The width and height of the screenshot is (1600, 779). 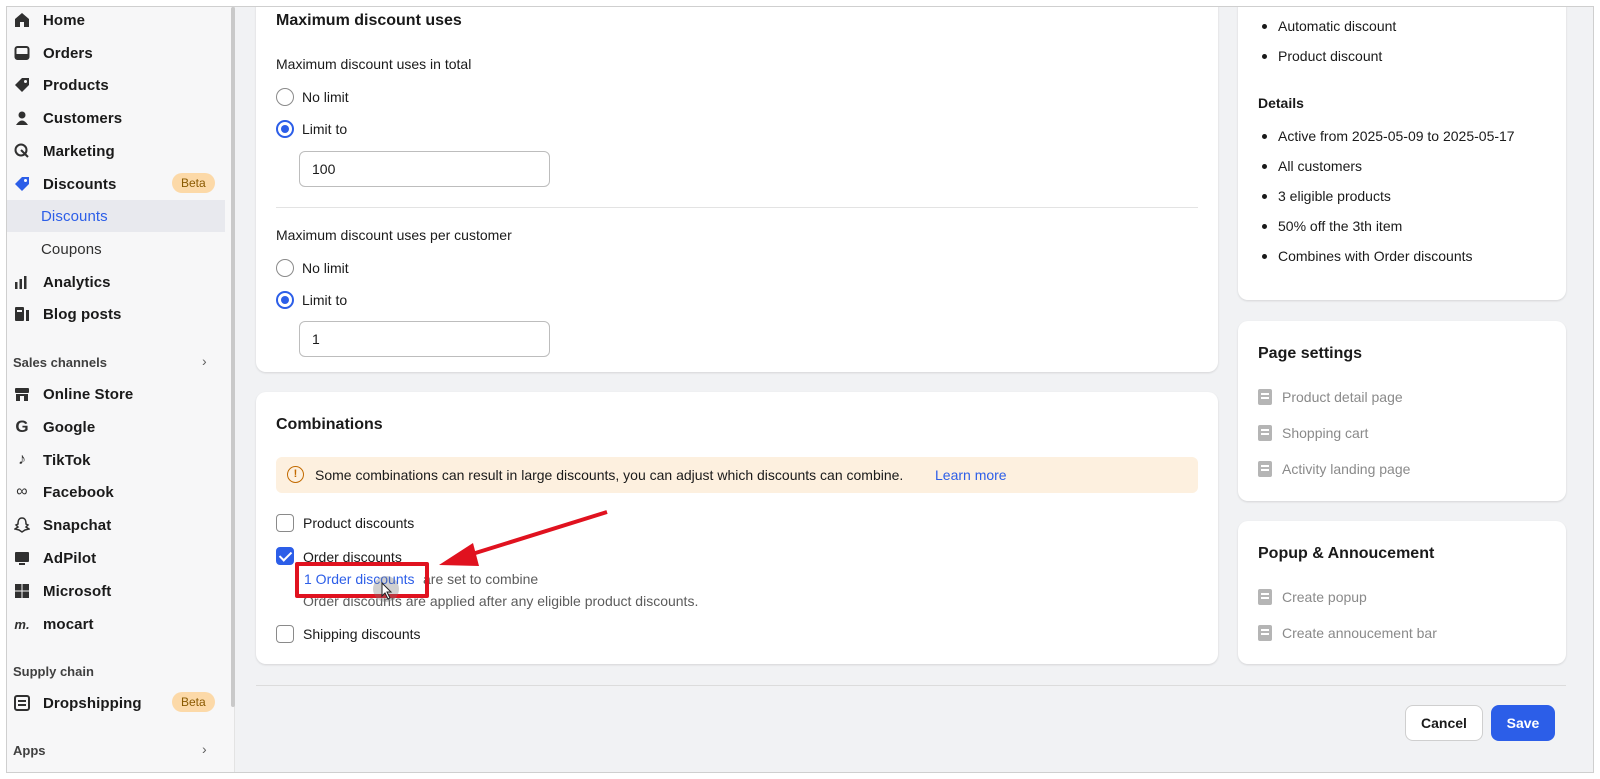 I want to click on annotation-arrow, so click(x=523, y=538).